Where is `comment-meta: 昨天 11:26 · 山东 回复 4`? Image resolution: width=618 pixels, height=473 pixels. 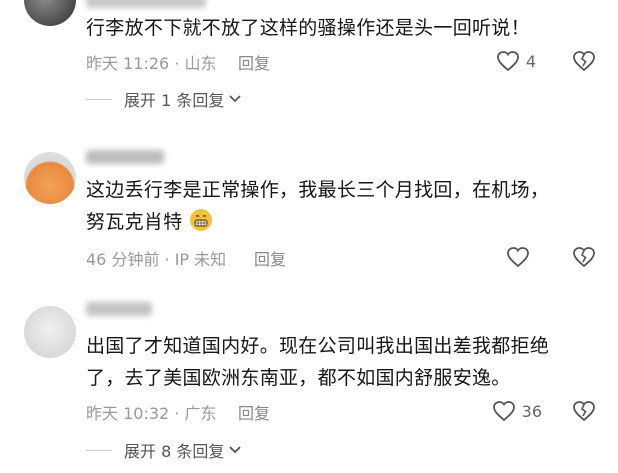 comment-meta: 昨天 11:26 · 山东 回复 4 is located at coordinates (343, 63).